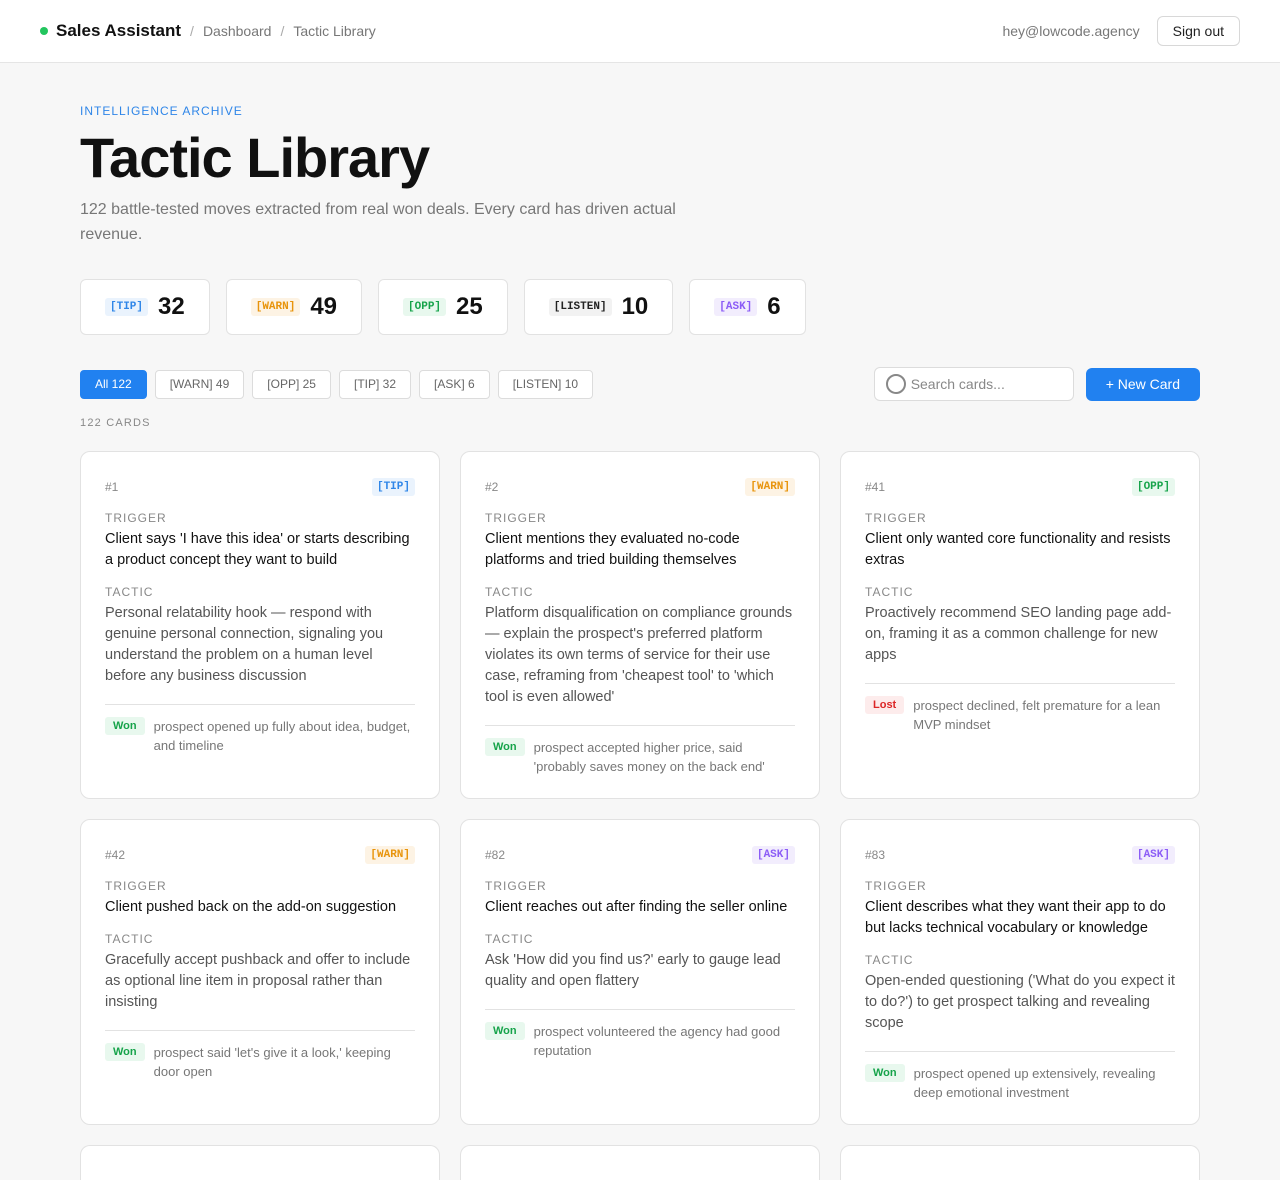 The image size is (1280, 1180). Describe the element at coordinates (375, 384) in the screenshot. I see `filter-tip: [TIP] 32` at that location.